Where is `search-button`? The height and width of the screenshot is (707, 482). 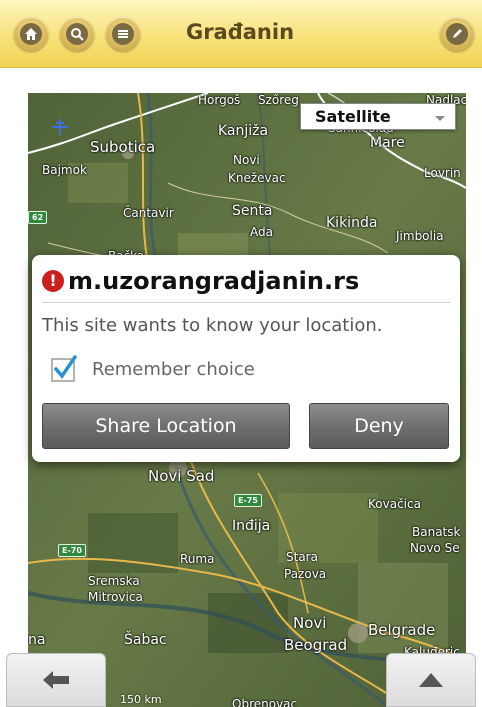
search-button is located at coordinates (77, 34).